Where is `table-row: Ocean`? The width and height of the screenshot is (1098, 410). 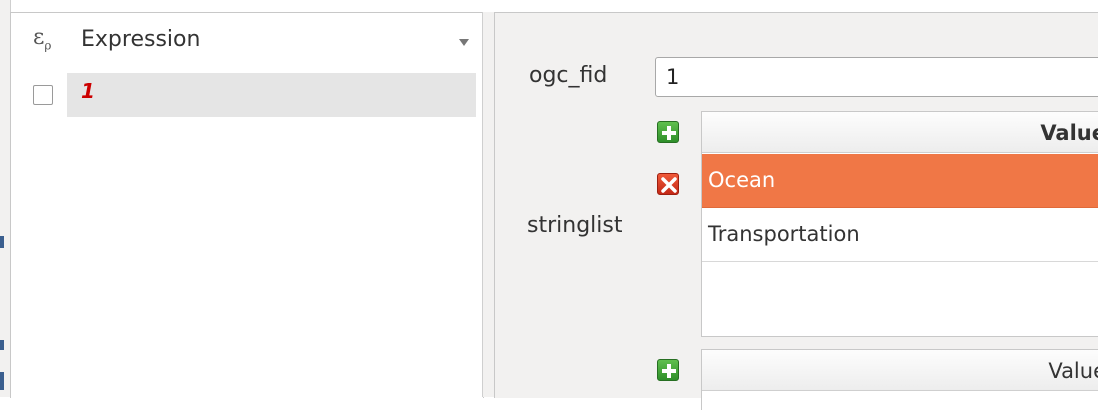
table-row: Ocean is located at coordinates (900, 181).